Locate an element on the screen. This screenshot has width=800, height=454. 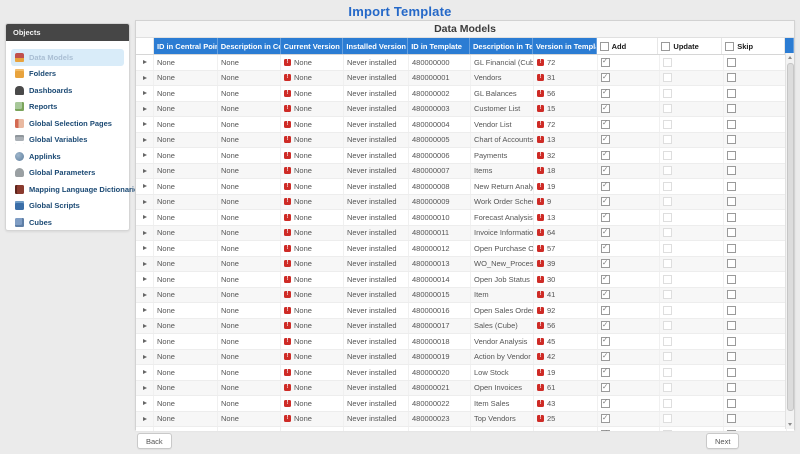
scrollbar-up-icon is located at coordinates (790, 57).